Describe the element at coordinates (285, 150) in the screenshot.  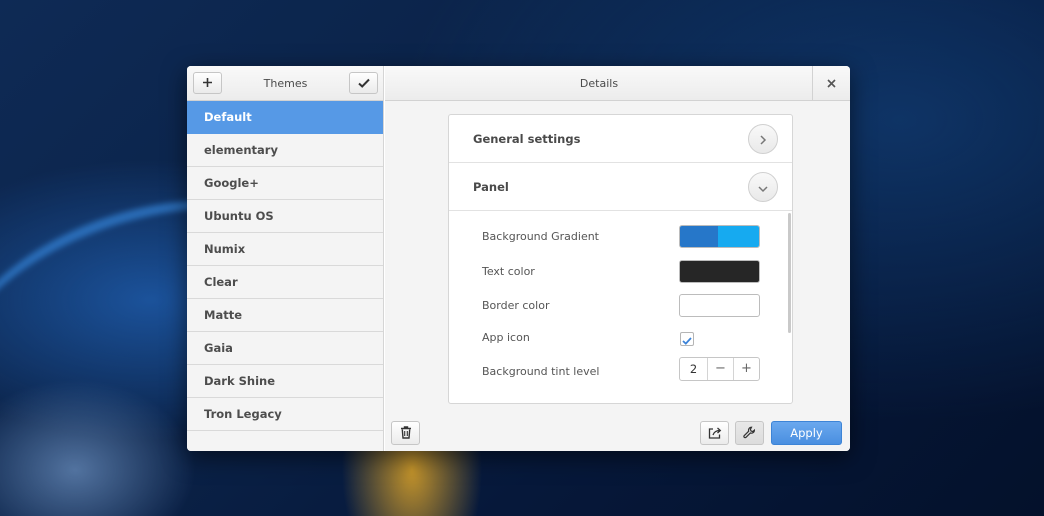
I see `theme-item-elementary: elementary` at that location.